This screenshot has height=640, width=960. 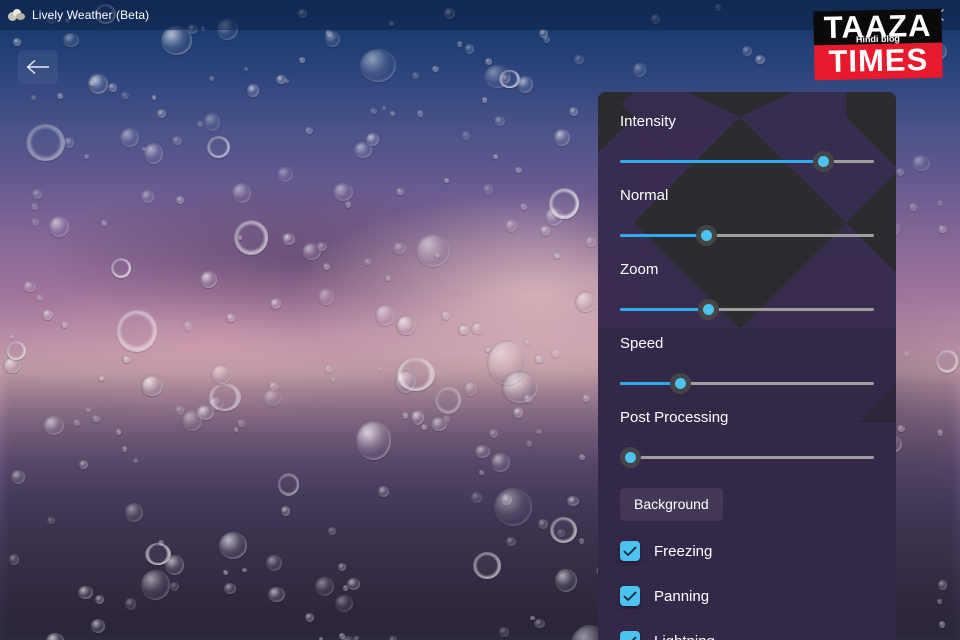 What do you see at coordinates (747, 310) in the screenshot?
I see `slider-zoom` at bounding box center [747, 310].